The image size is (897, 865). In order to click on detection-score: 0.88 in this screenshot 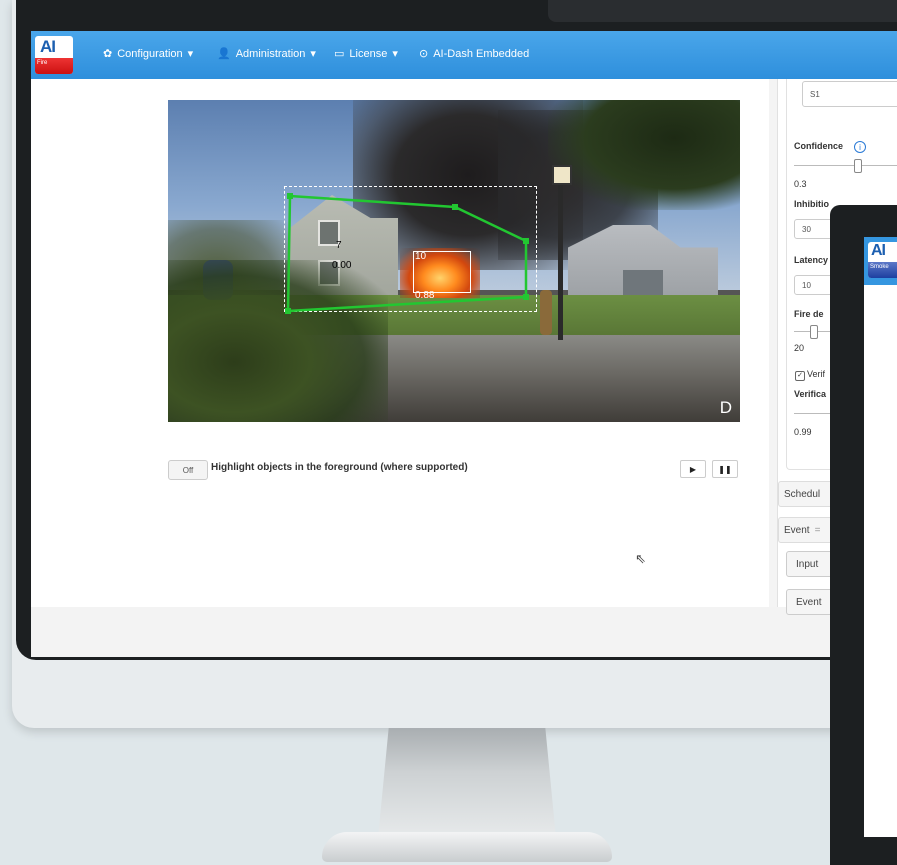, I will do `click(425, 295)`.